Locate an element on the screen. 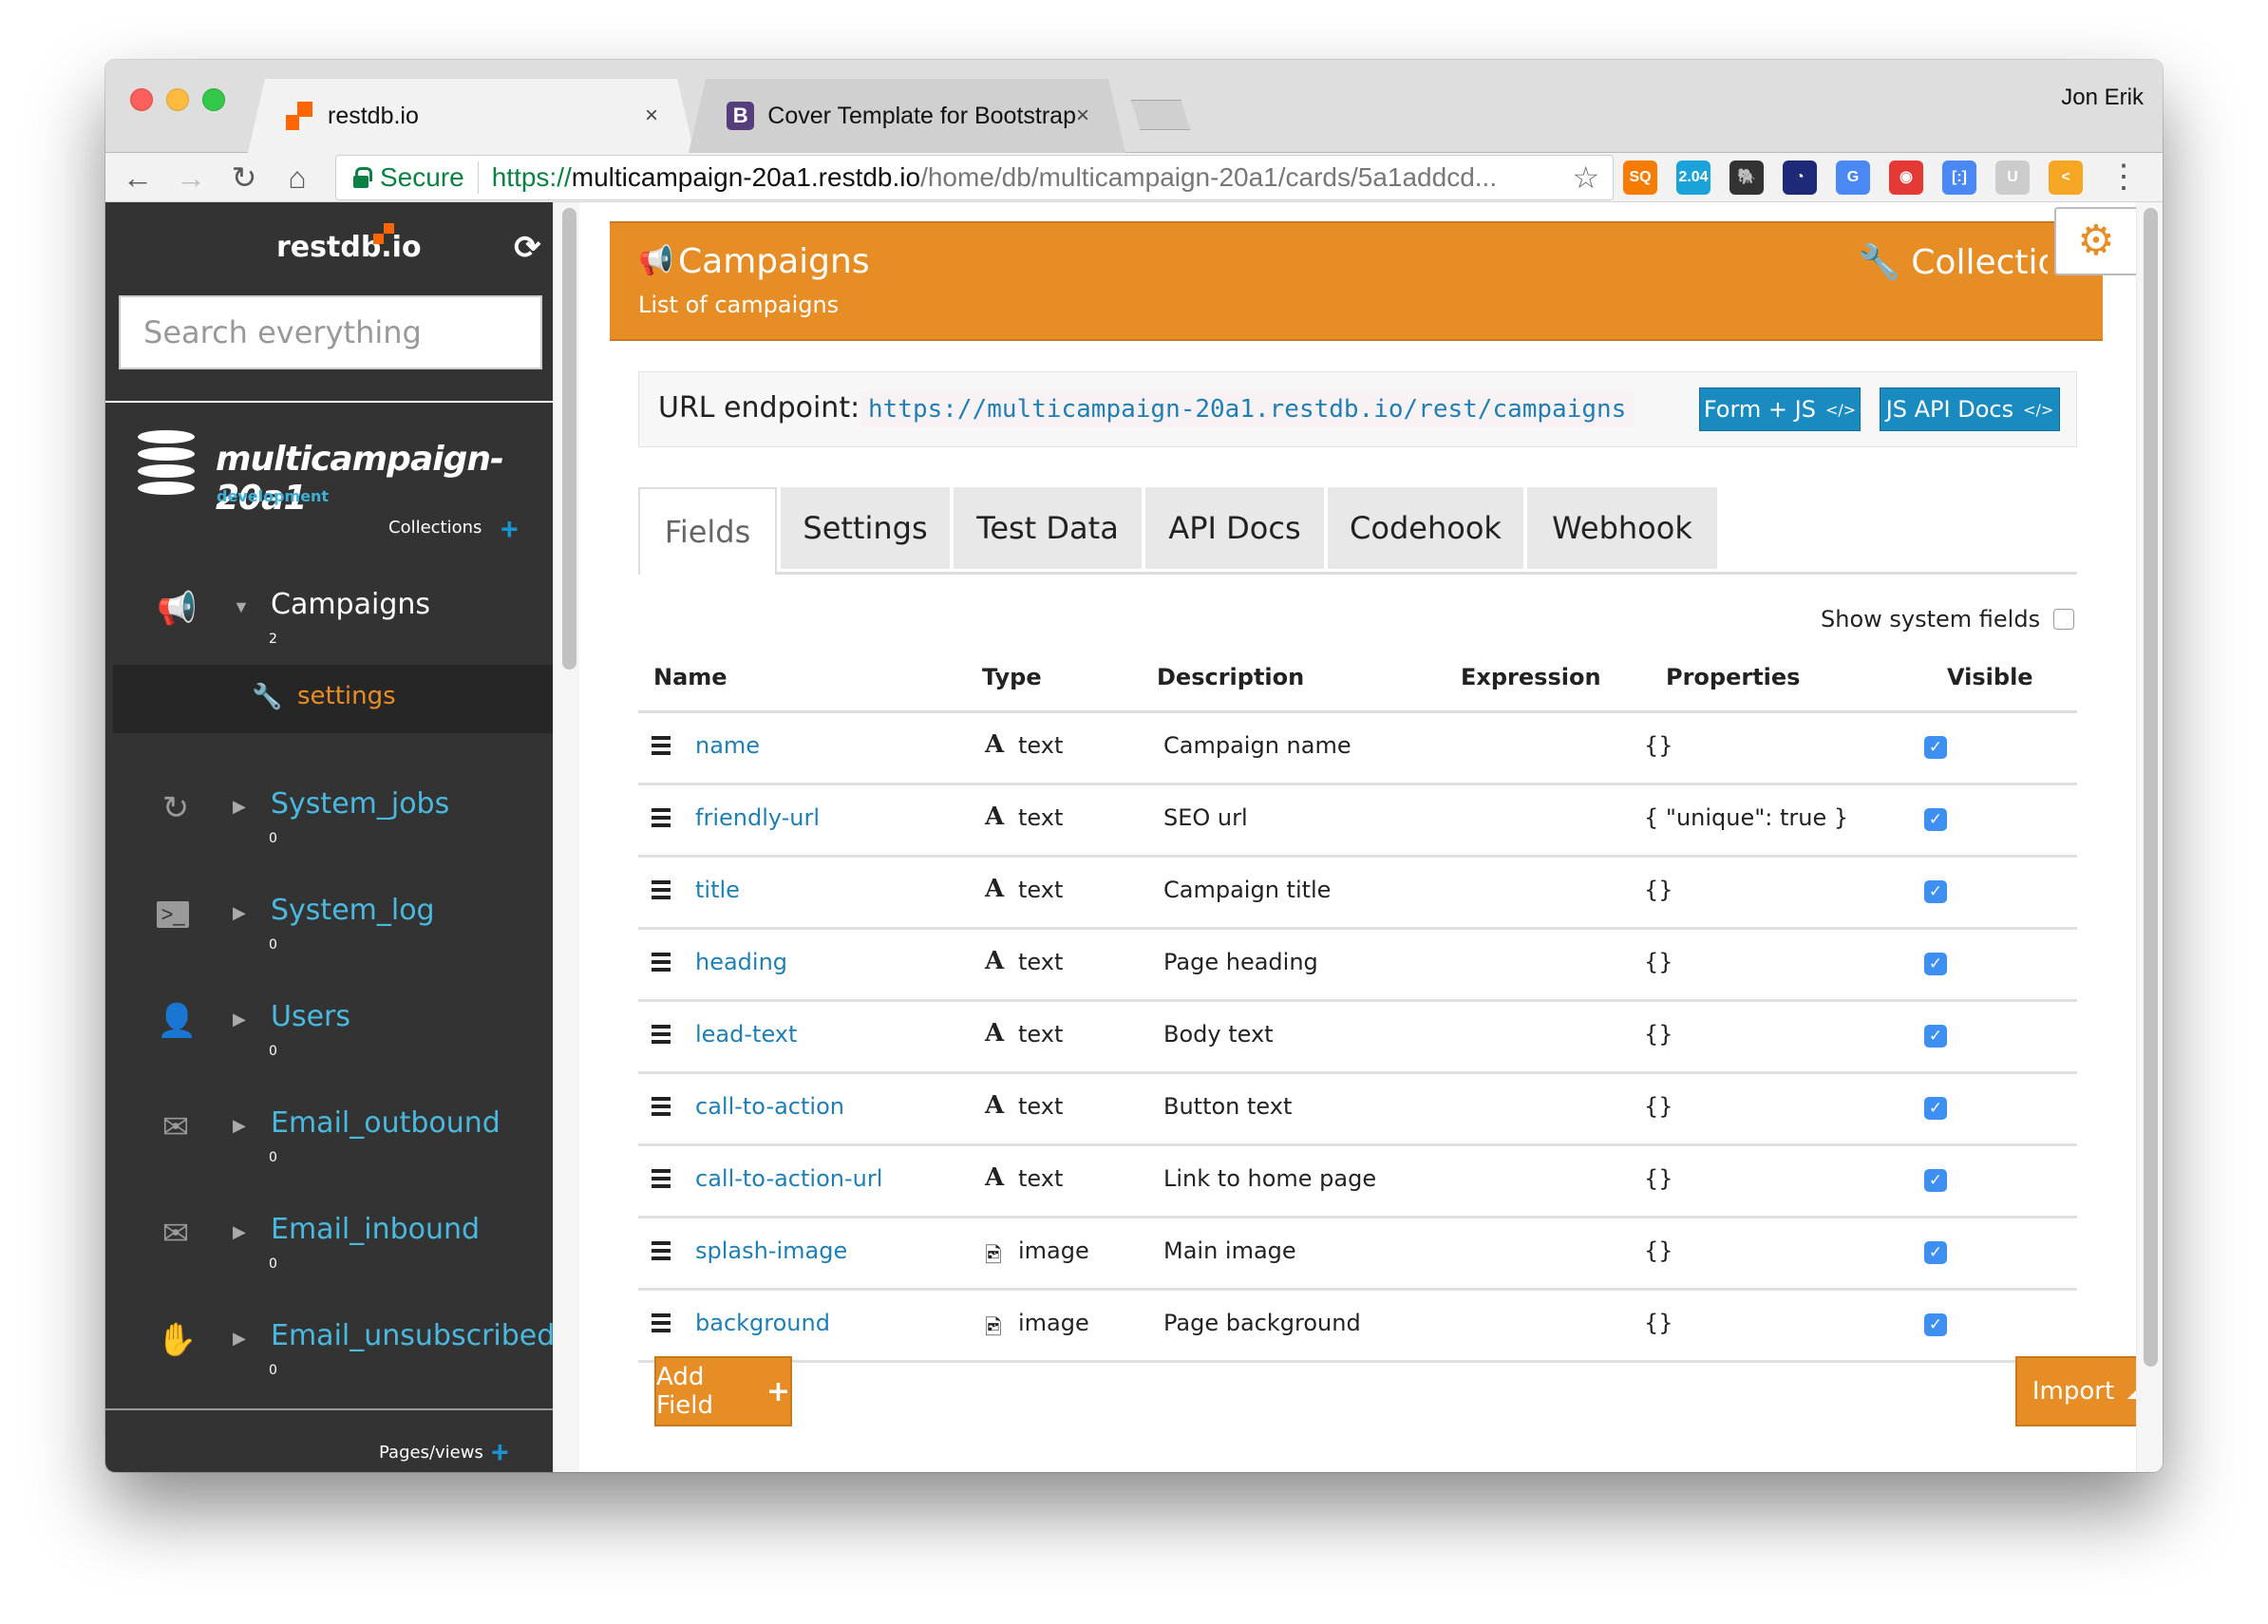 Image resolution: width=2268 pixels, height=1624 pixels. sidebar-item-email-inbound: ✉ ▶ Email_inbound 0 is located at coordinates (329, 1248).